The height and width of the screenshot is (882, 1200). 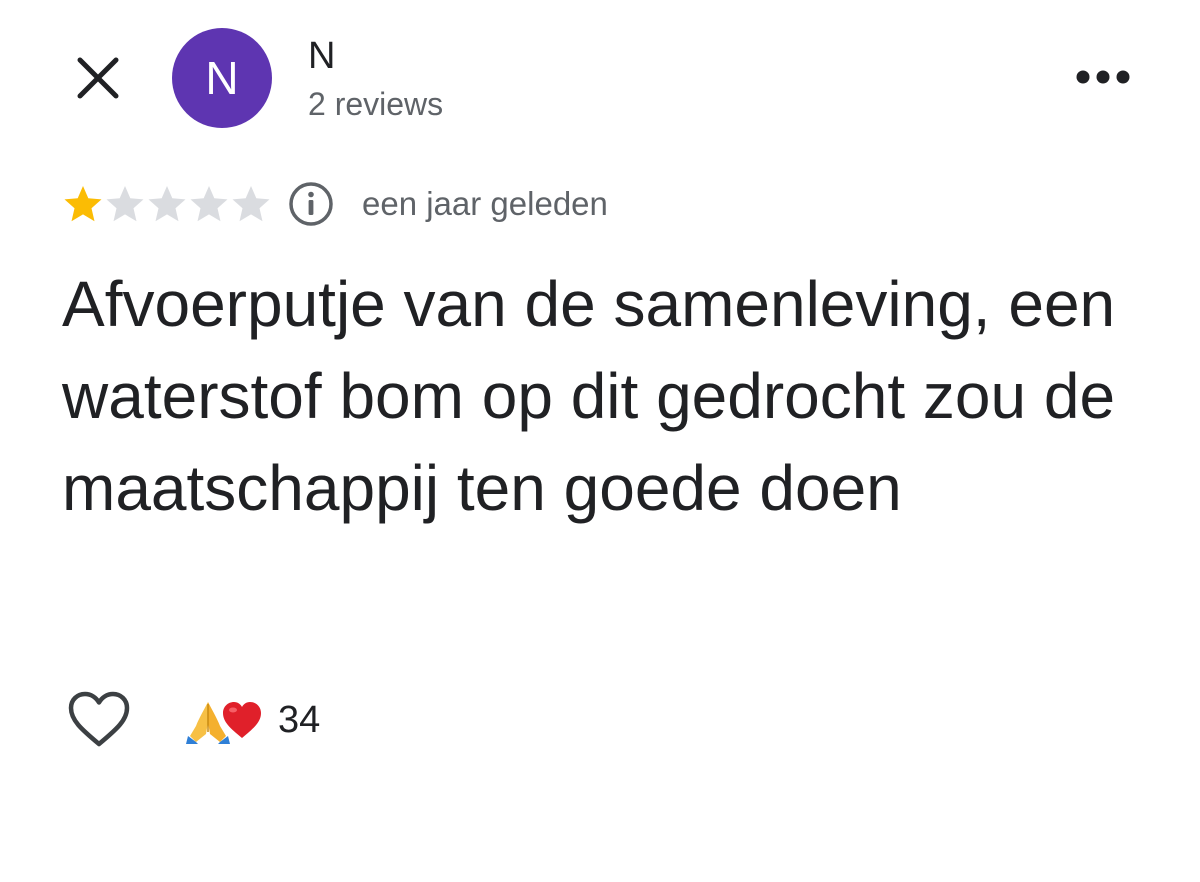 What do you see at coordinates (83, 204) in the screenshot?
I see `star-filled-icon` at bounding box center [83, 204].